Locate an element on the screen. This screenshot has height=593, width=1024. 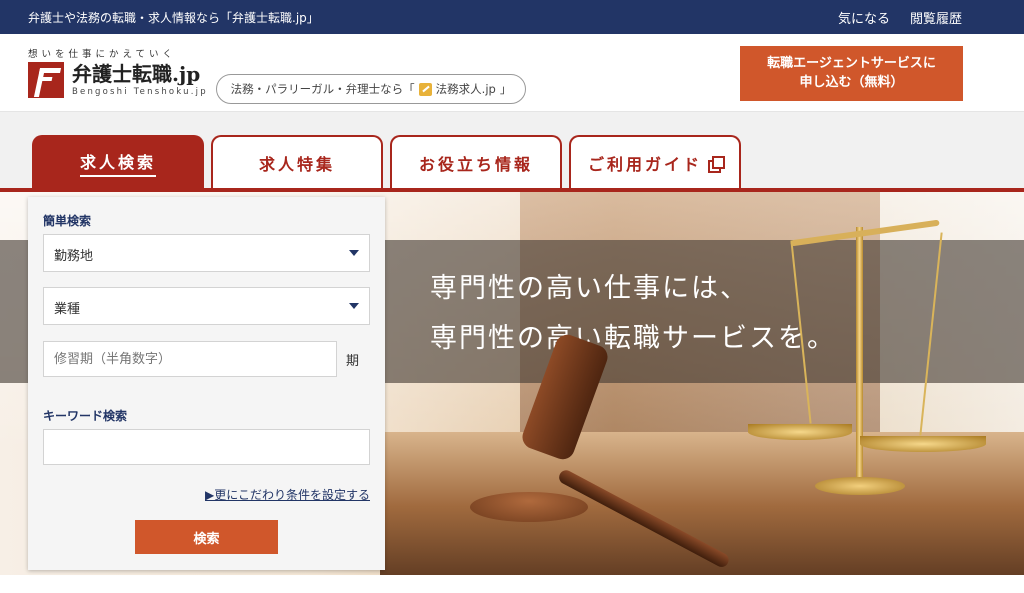
logo-sub-text: Bengoshi Tenshoku.jp is located at coordinates (140, 92).